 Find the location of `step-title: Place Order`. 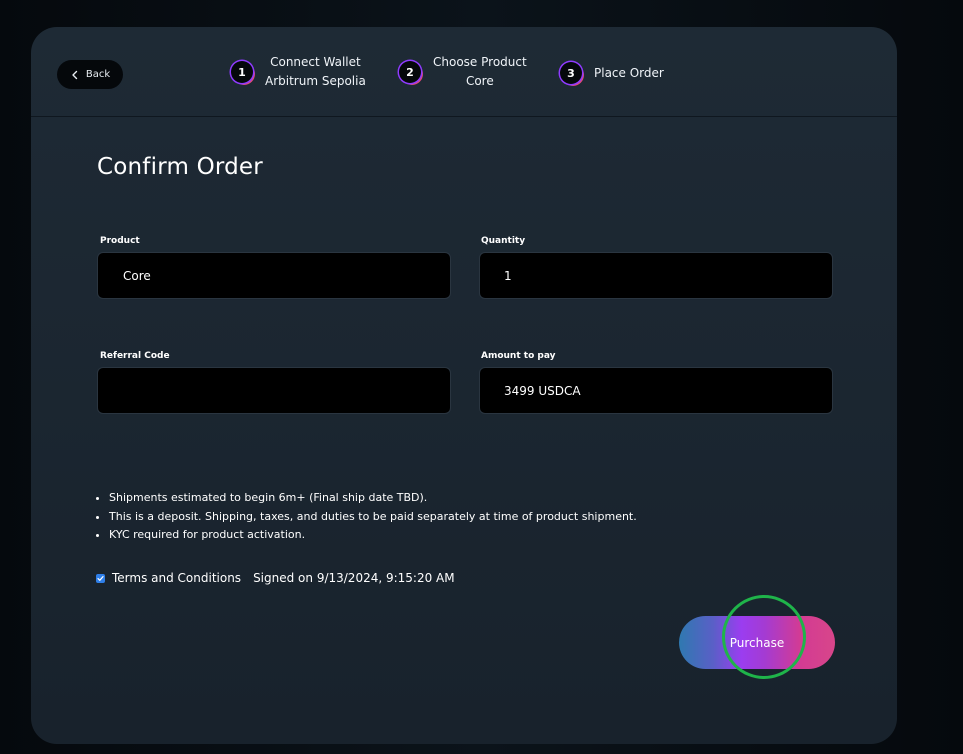

step-title: Place Order is located at coordinates (629, 72).